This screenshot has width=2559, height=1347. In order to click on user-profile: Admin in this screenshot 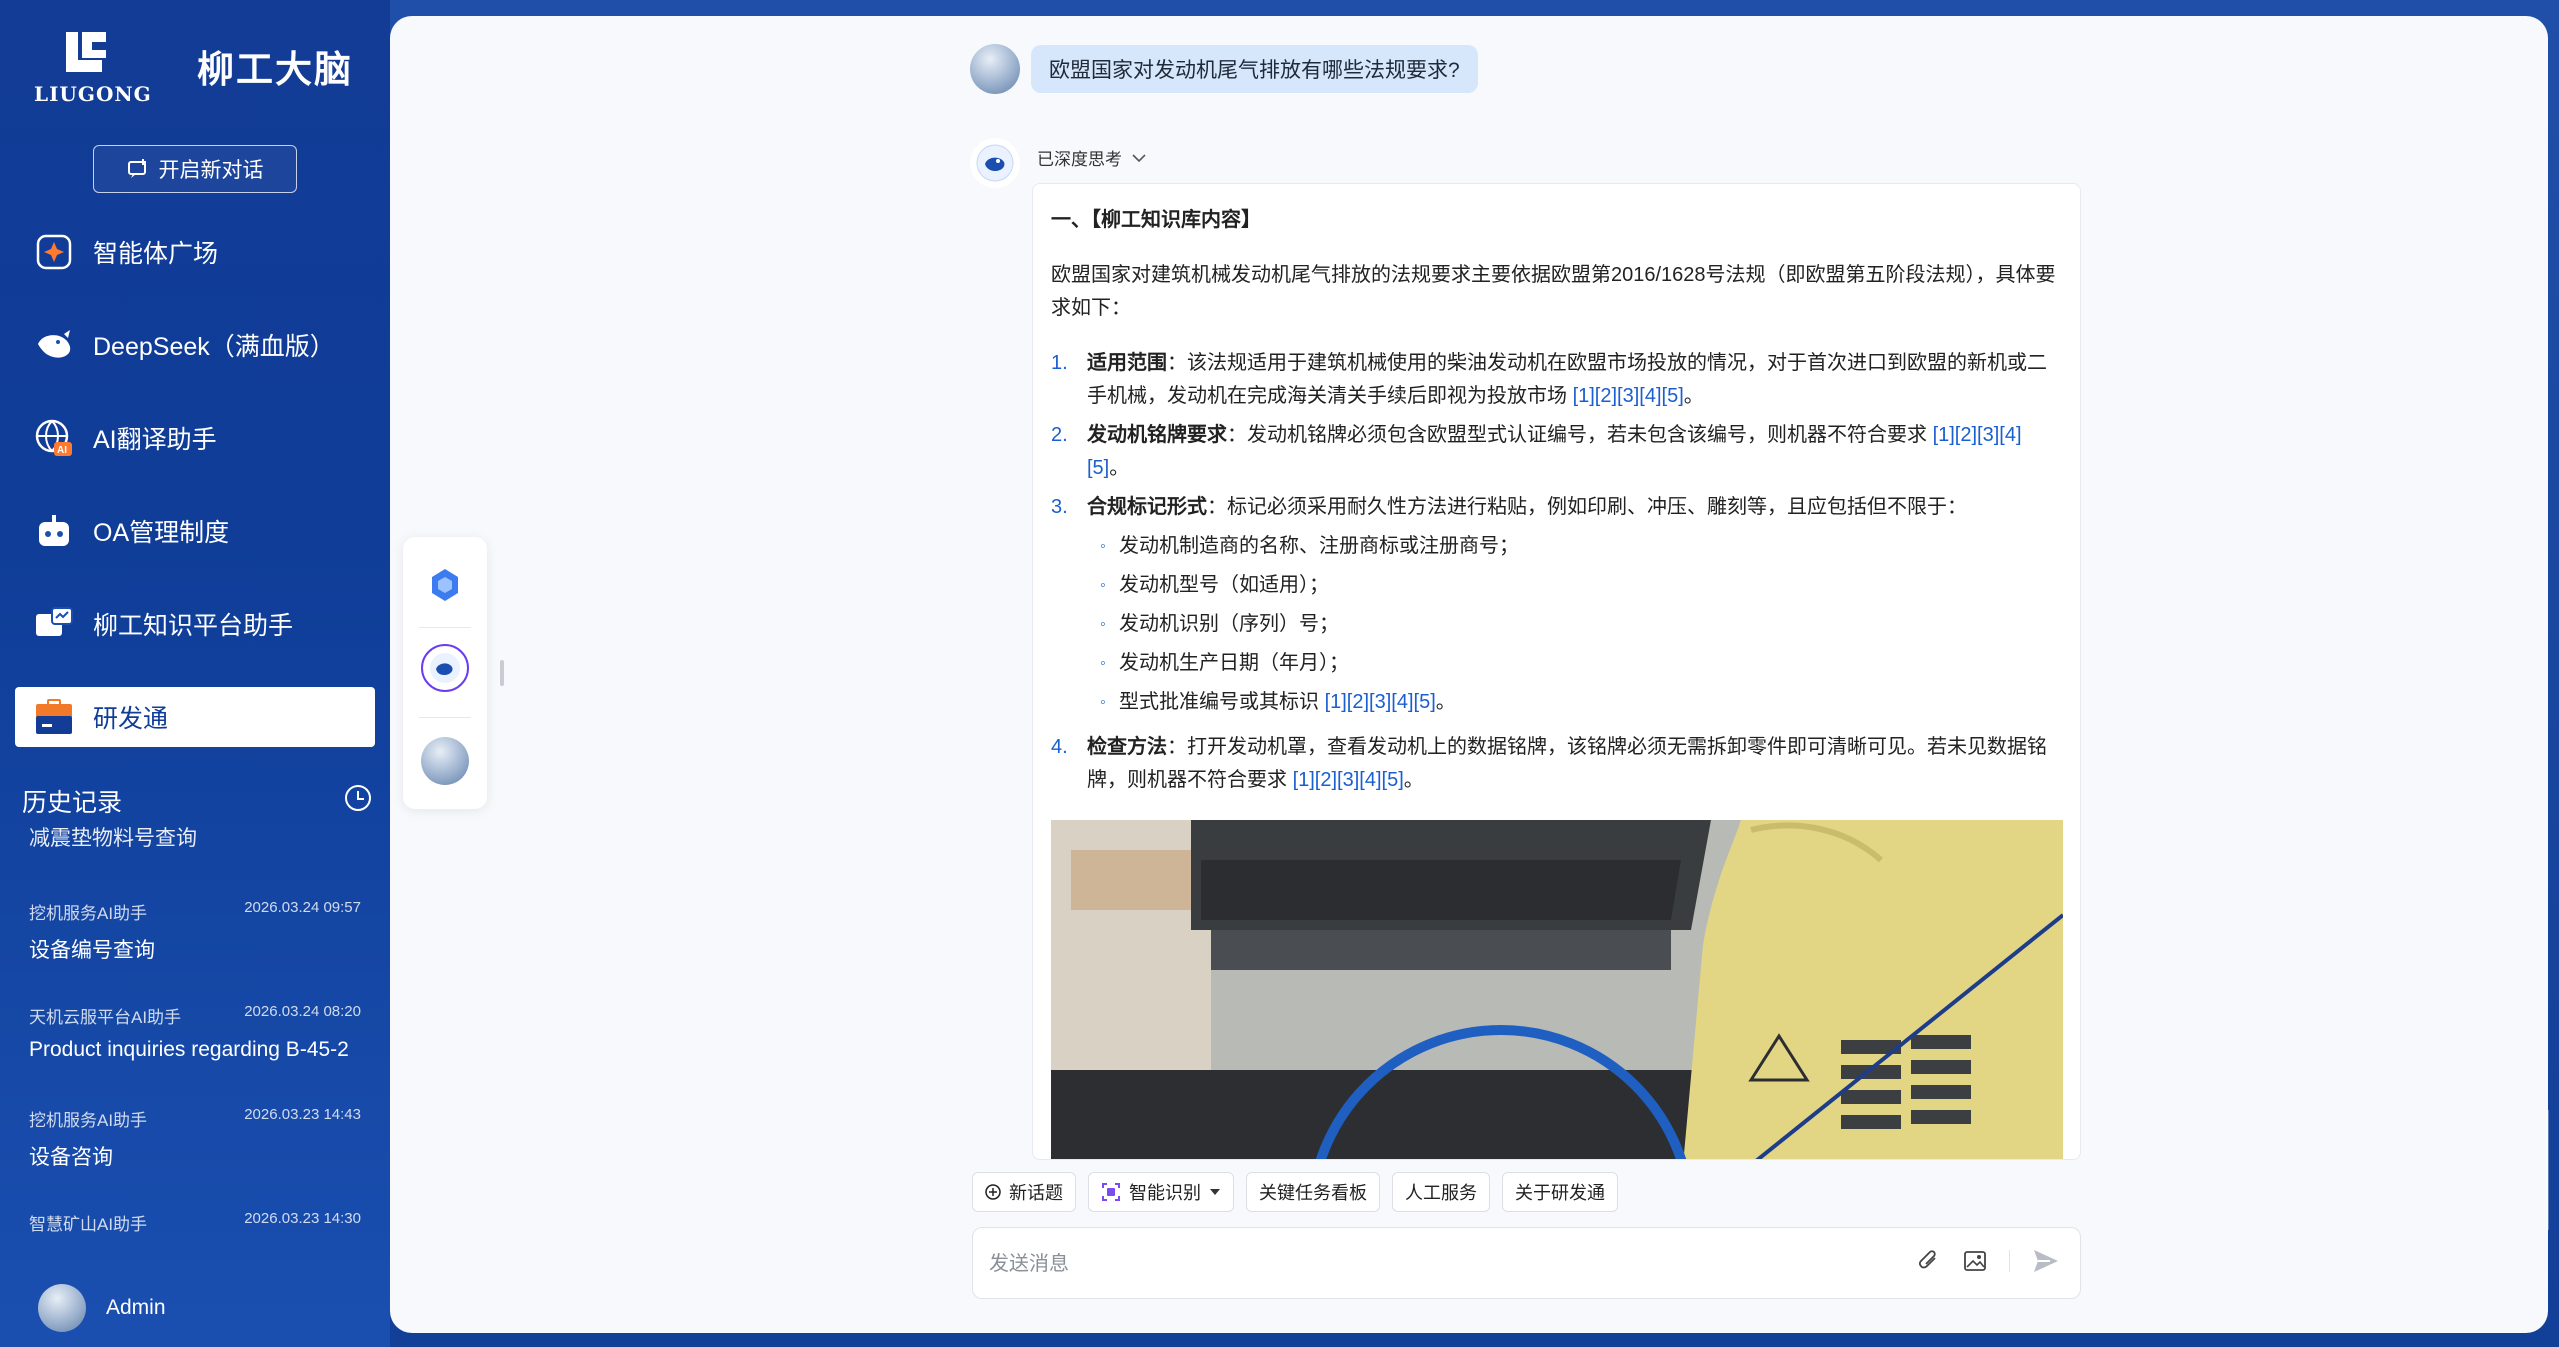, I will do `click(102, 1308)`.